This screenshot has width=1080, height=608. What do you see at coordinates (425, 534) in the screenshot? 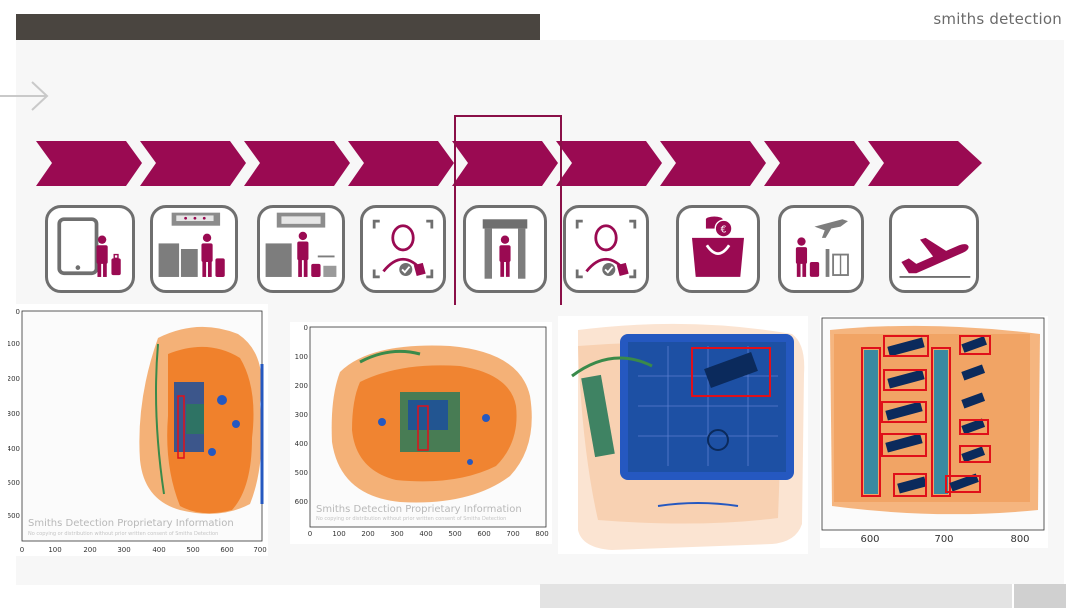
I see `scan2-x-tick: 400` at bounding box center [425, 534].